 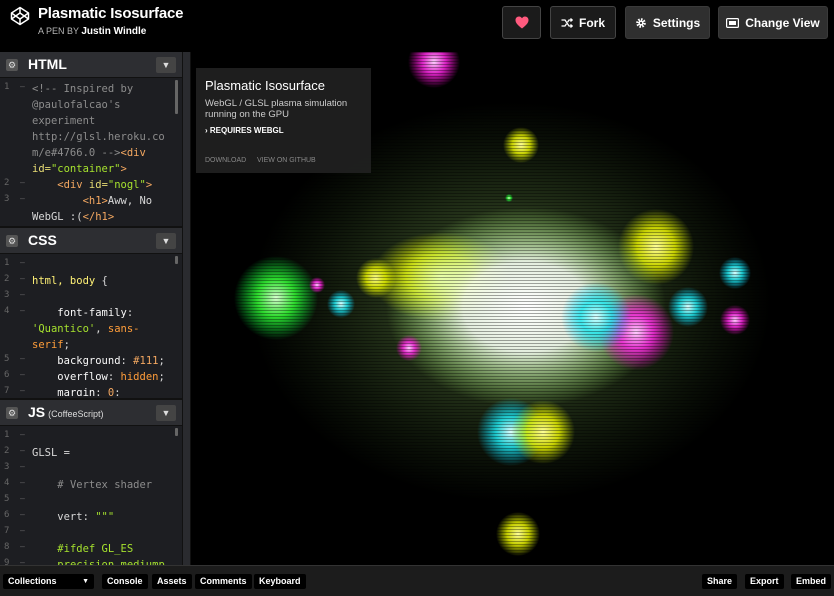 I want to click on code-line: 1– <!-- Inspired by, so click(x=91, y=89).